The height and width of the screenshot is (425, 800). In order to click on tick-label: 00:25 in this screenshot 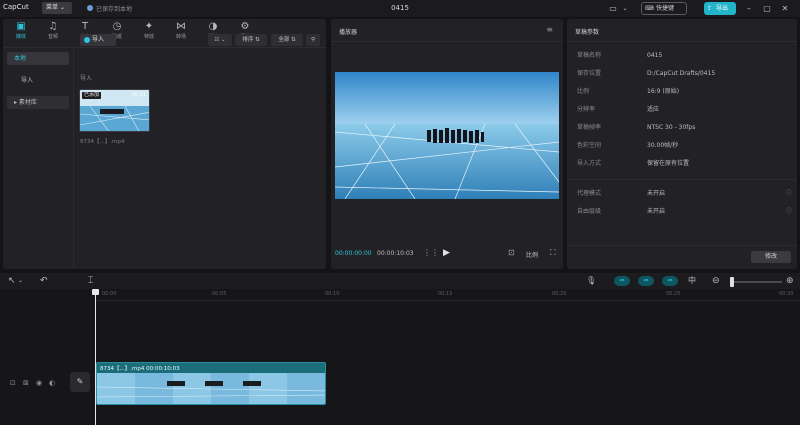, I will do `click(673, 294)`.